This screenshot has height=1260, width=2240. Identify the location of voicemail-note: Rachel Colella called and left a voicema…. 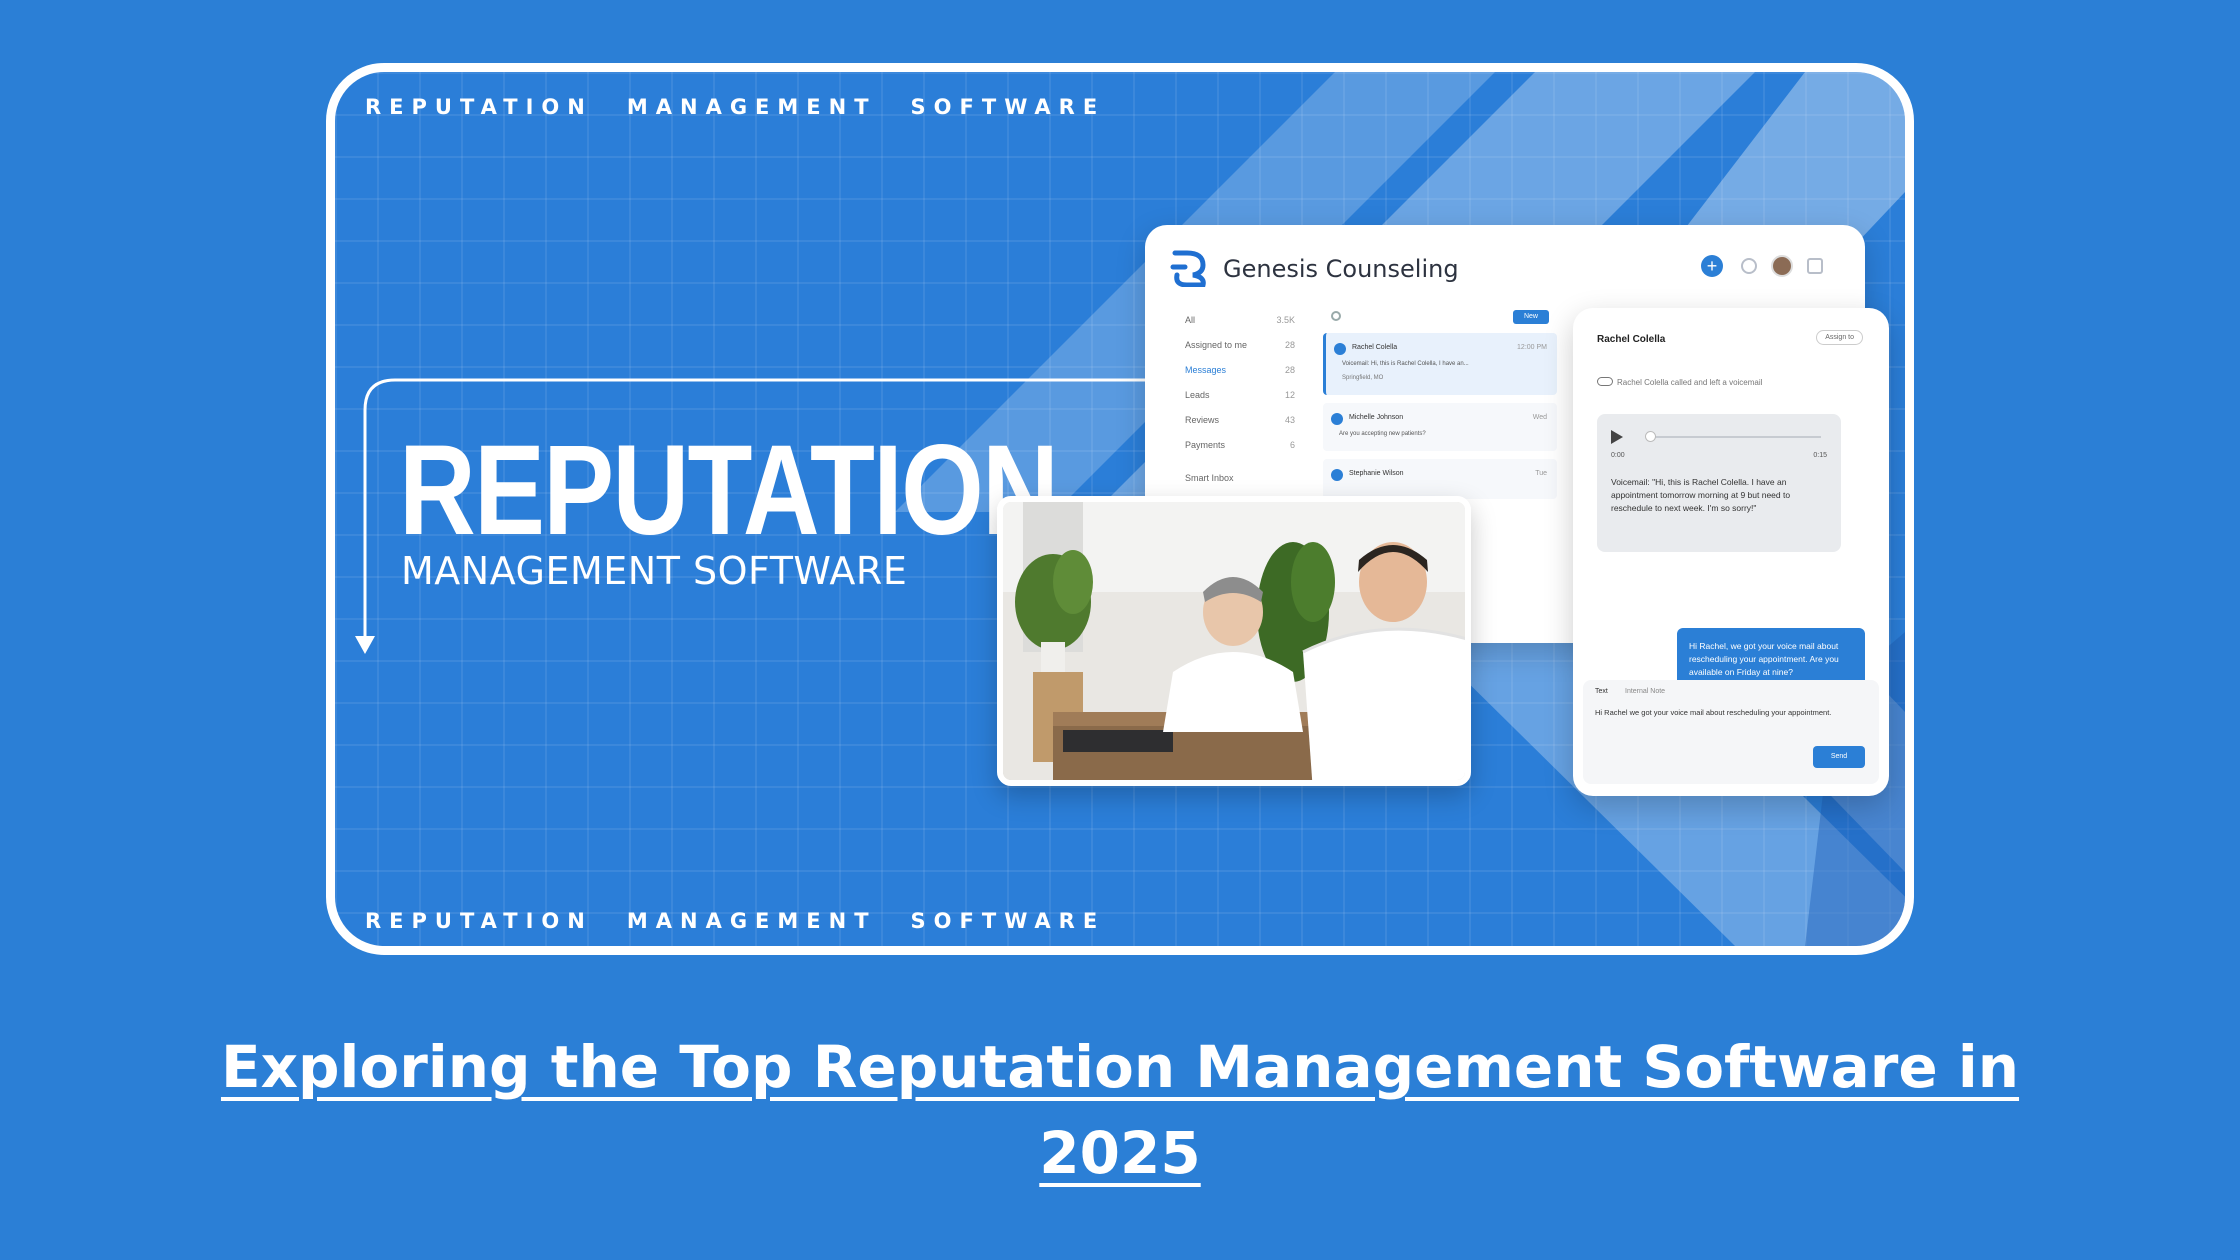
(1690, 382).